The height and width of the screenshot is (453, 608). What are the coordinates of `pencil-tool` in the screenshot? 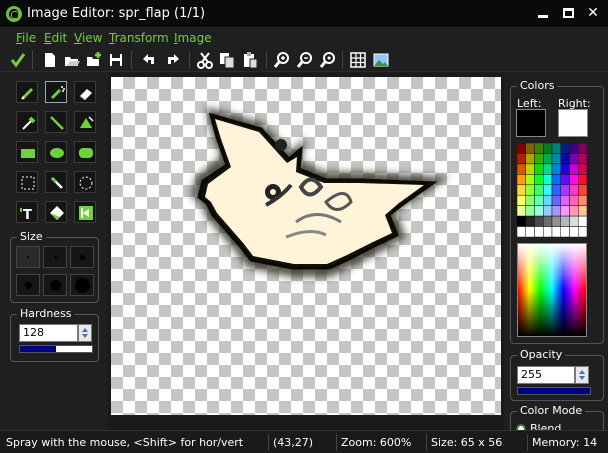 It's located at (27, 92).